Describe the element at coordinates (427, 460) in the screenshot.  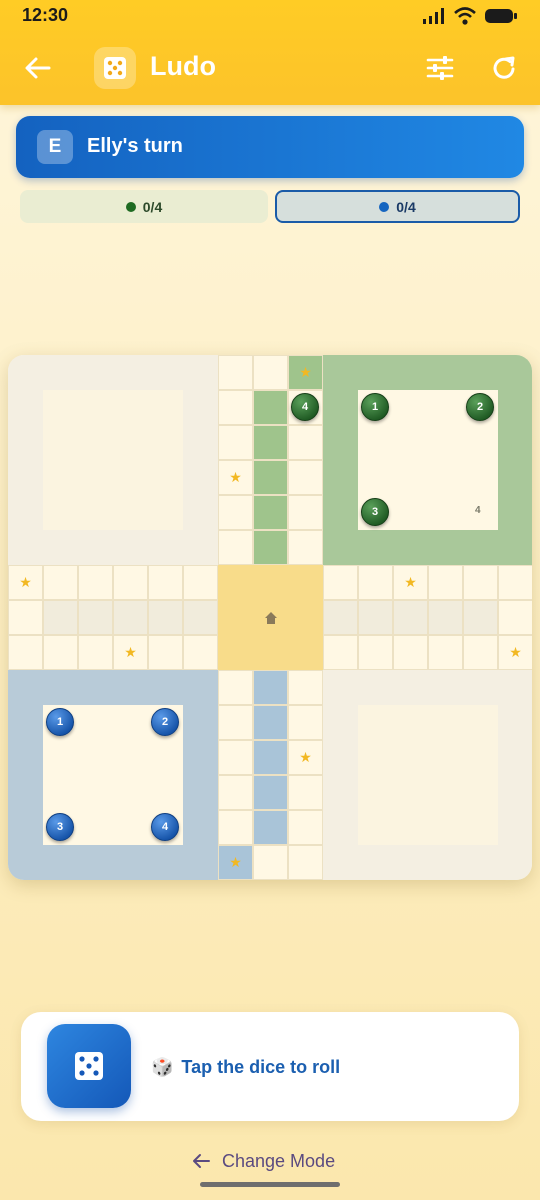
I see `yard-green` at that location.